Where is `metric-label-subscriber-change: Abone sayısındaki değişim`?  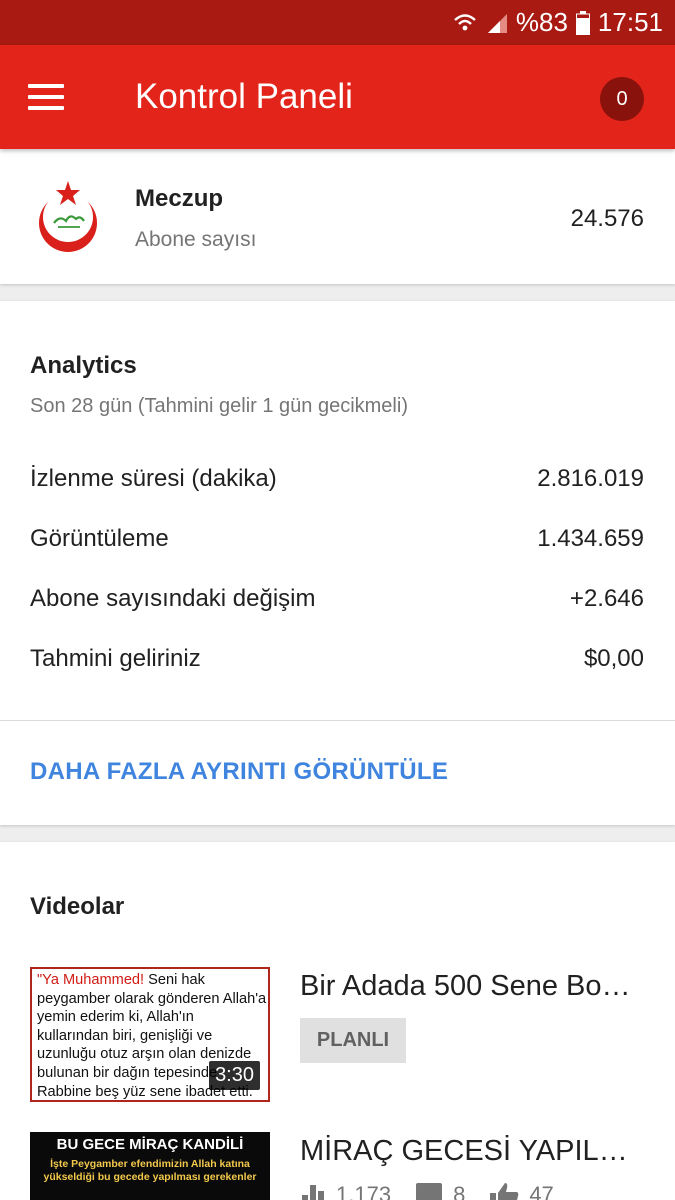
metric-label-subscriber-change: Abone sayısındaki değişim is located at coordinates (173, 598).